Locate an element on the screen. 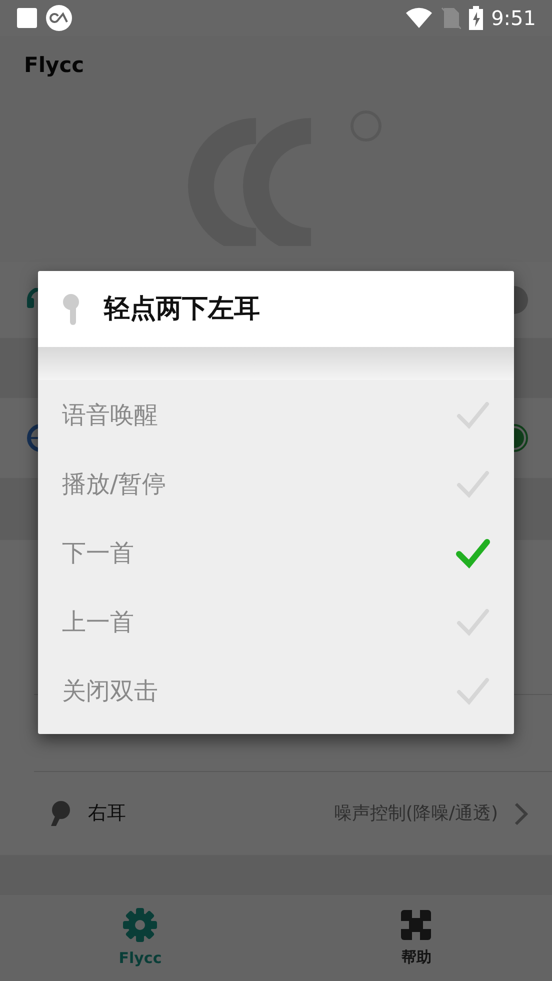 This screenshot has width=552, height=981. nav-tab: Flycc is located at coordinates (140, 938).